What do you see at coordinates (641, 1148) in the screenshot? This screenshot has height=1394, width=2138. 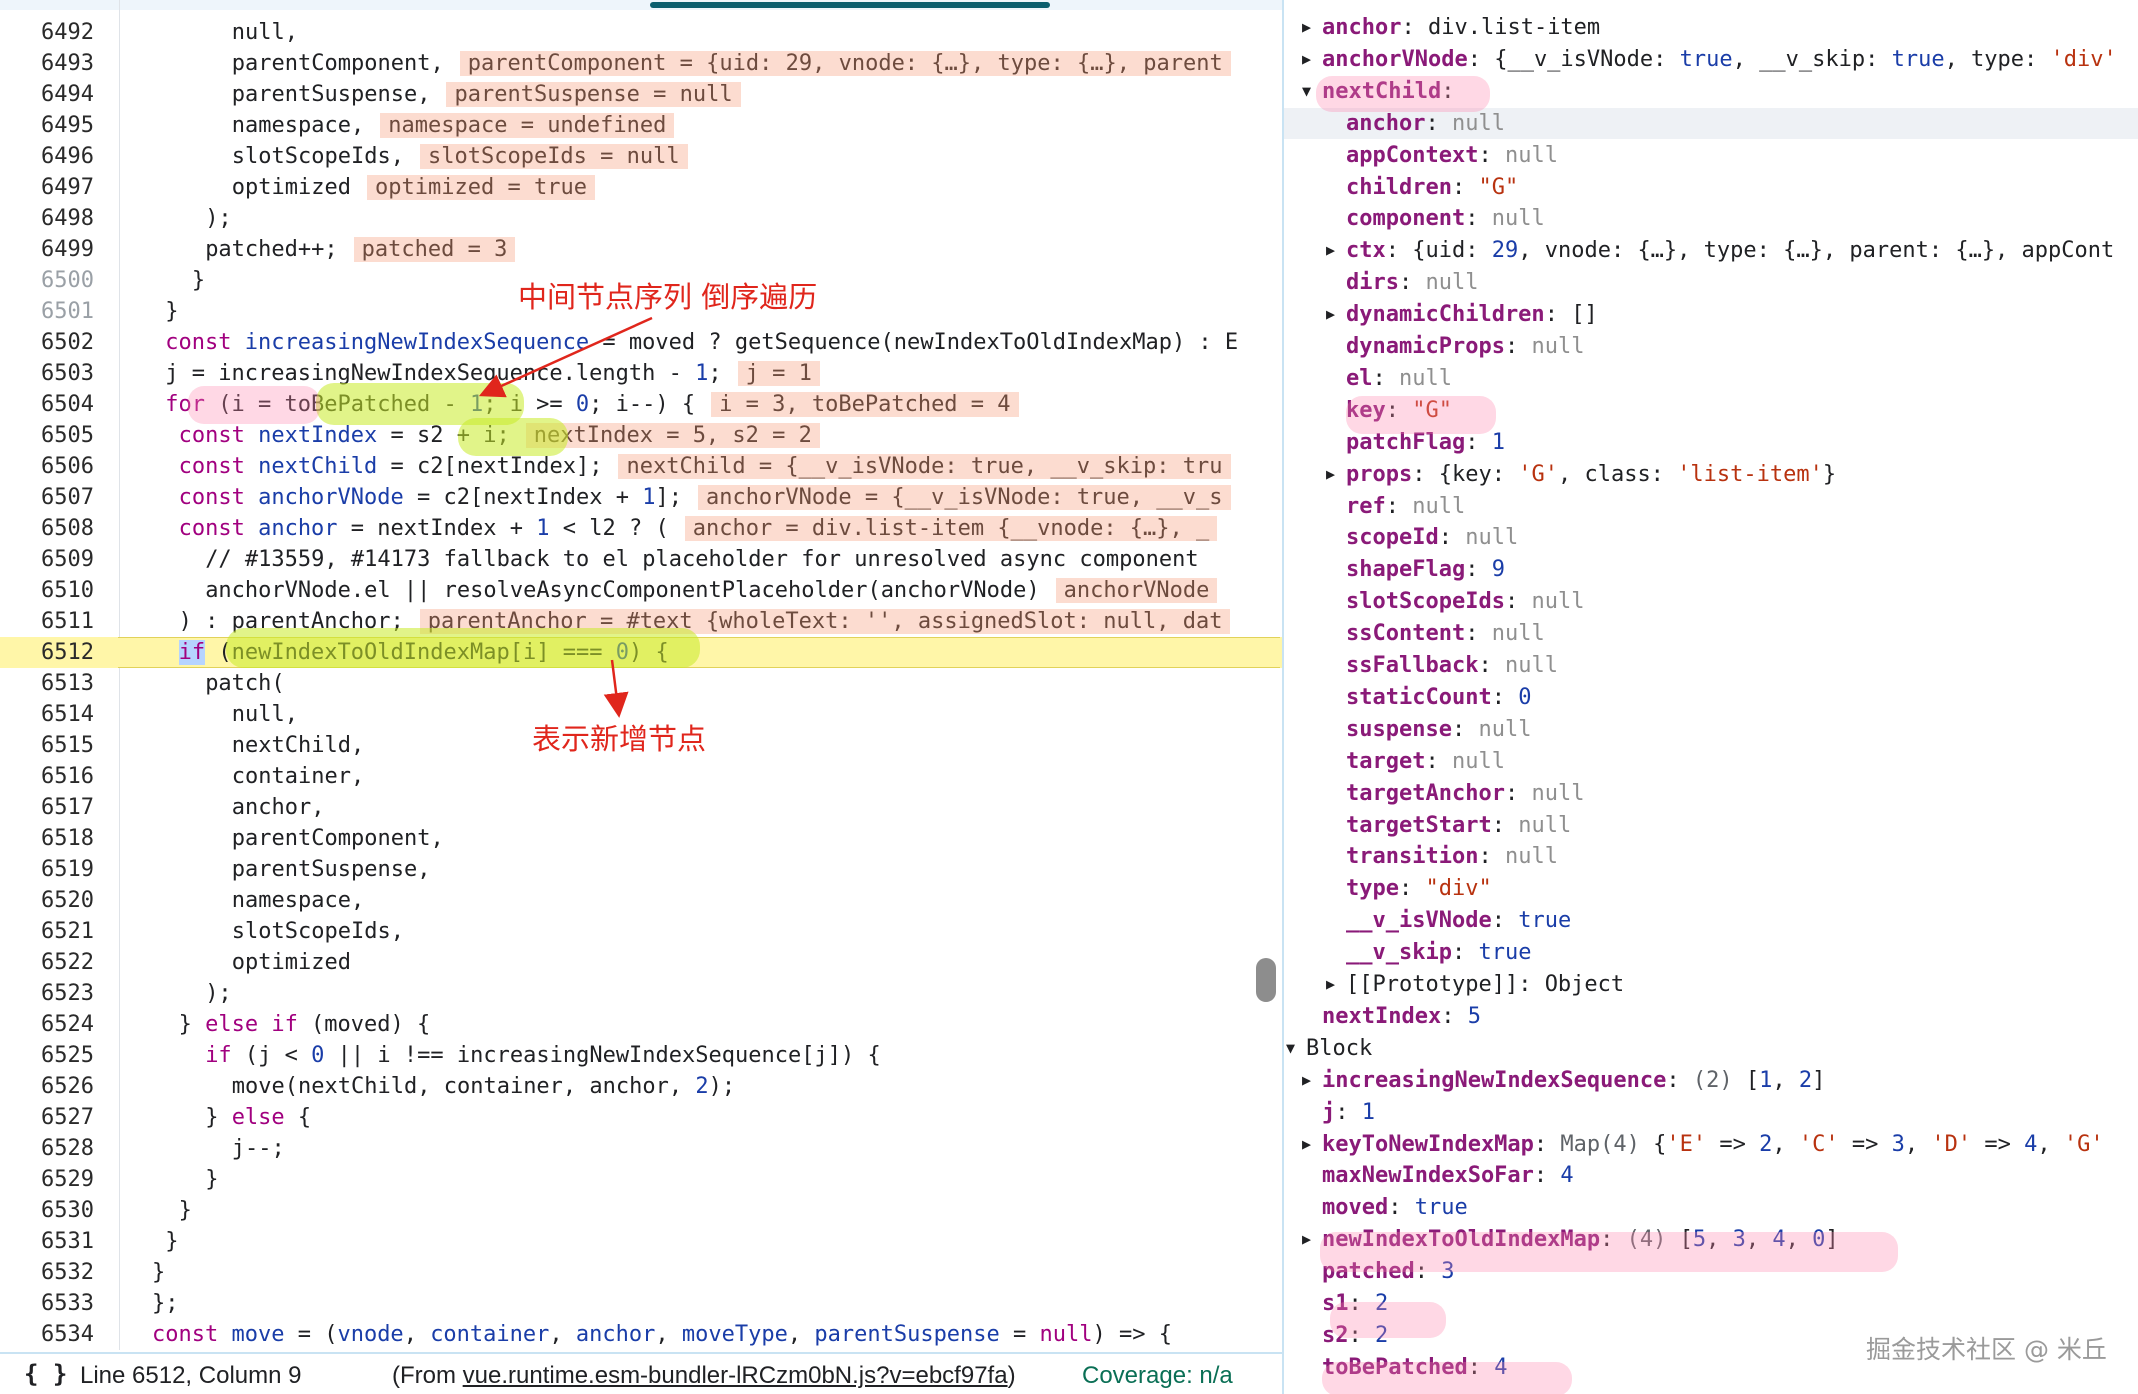 I see `code-line: 6528 j--;` at bounding box center [641, 1148].